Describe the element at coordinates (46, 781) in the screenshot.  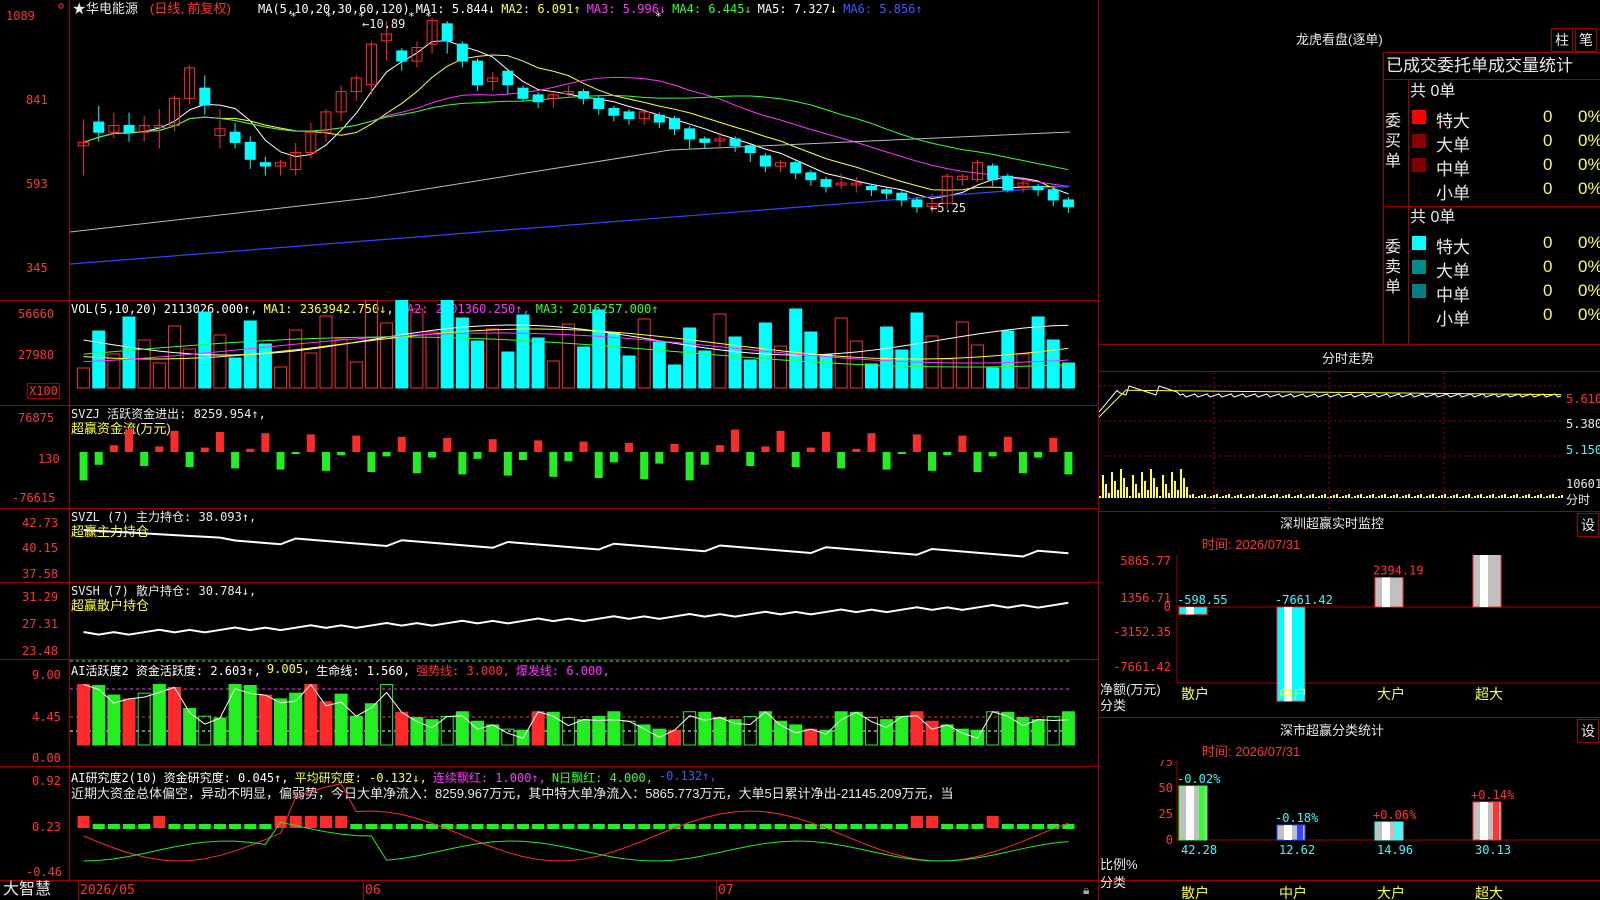
I see `ai2-tick: 0.92` at that location.